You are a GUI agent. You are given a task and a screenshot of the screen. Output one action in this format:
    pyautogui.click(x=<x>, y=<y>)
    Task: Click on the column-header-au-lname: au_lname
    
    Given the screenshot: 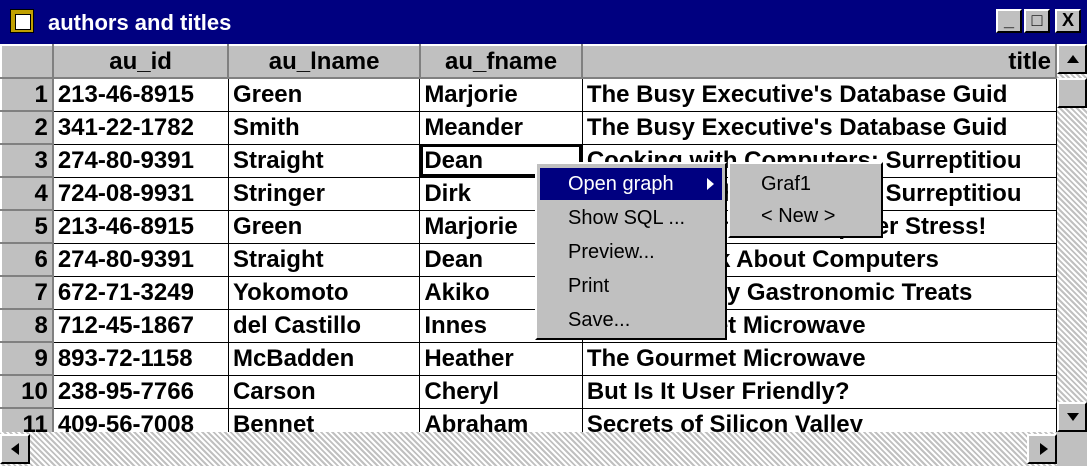 What is the action you would take?
    pyautogui.click(x=324, y=61)
    